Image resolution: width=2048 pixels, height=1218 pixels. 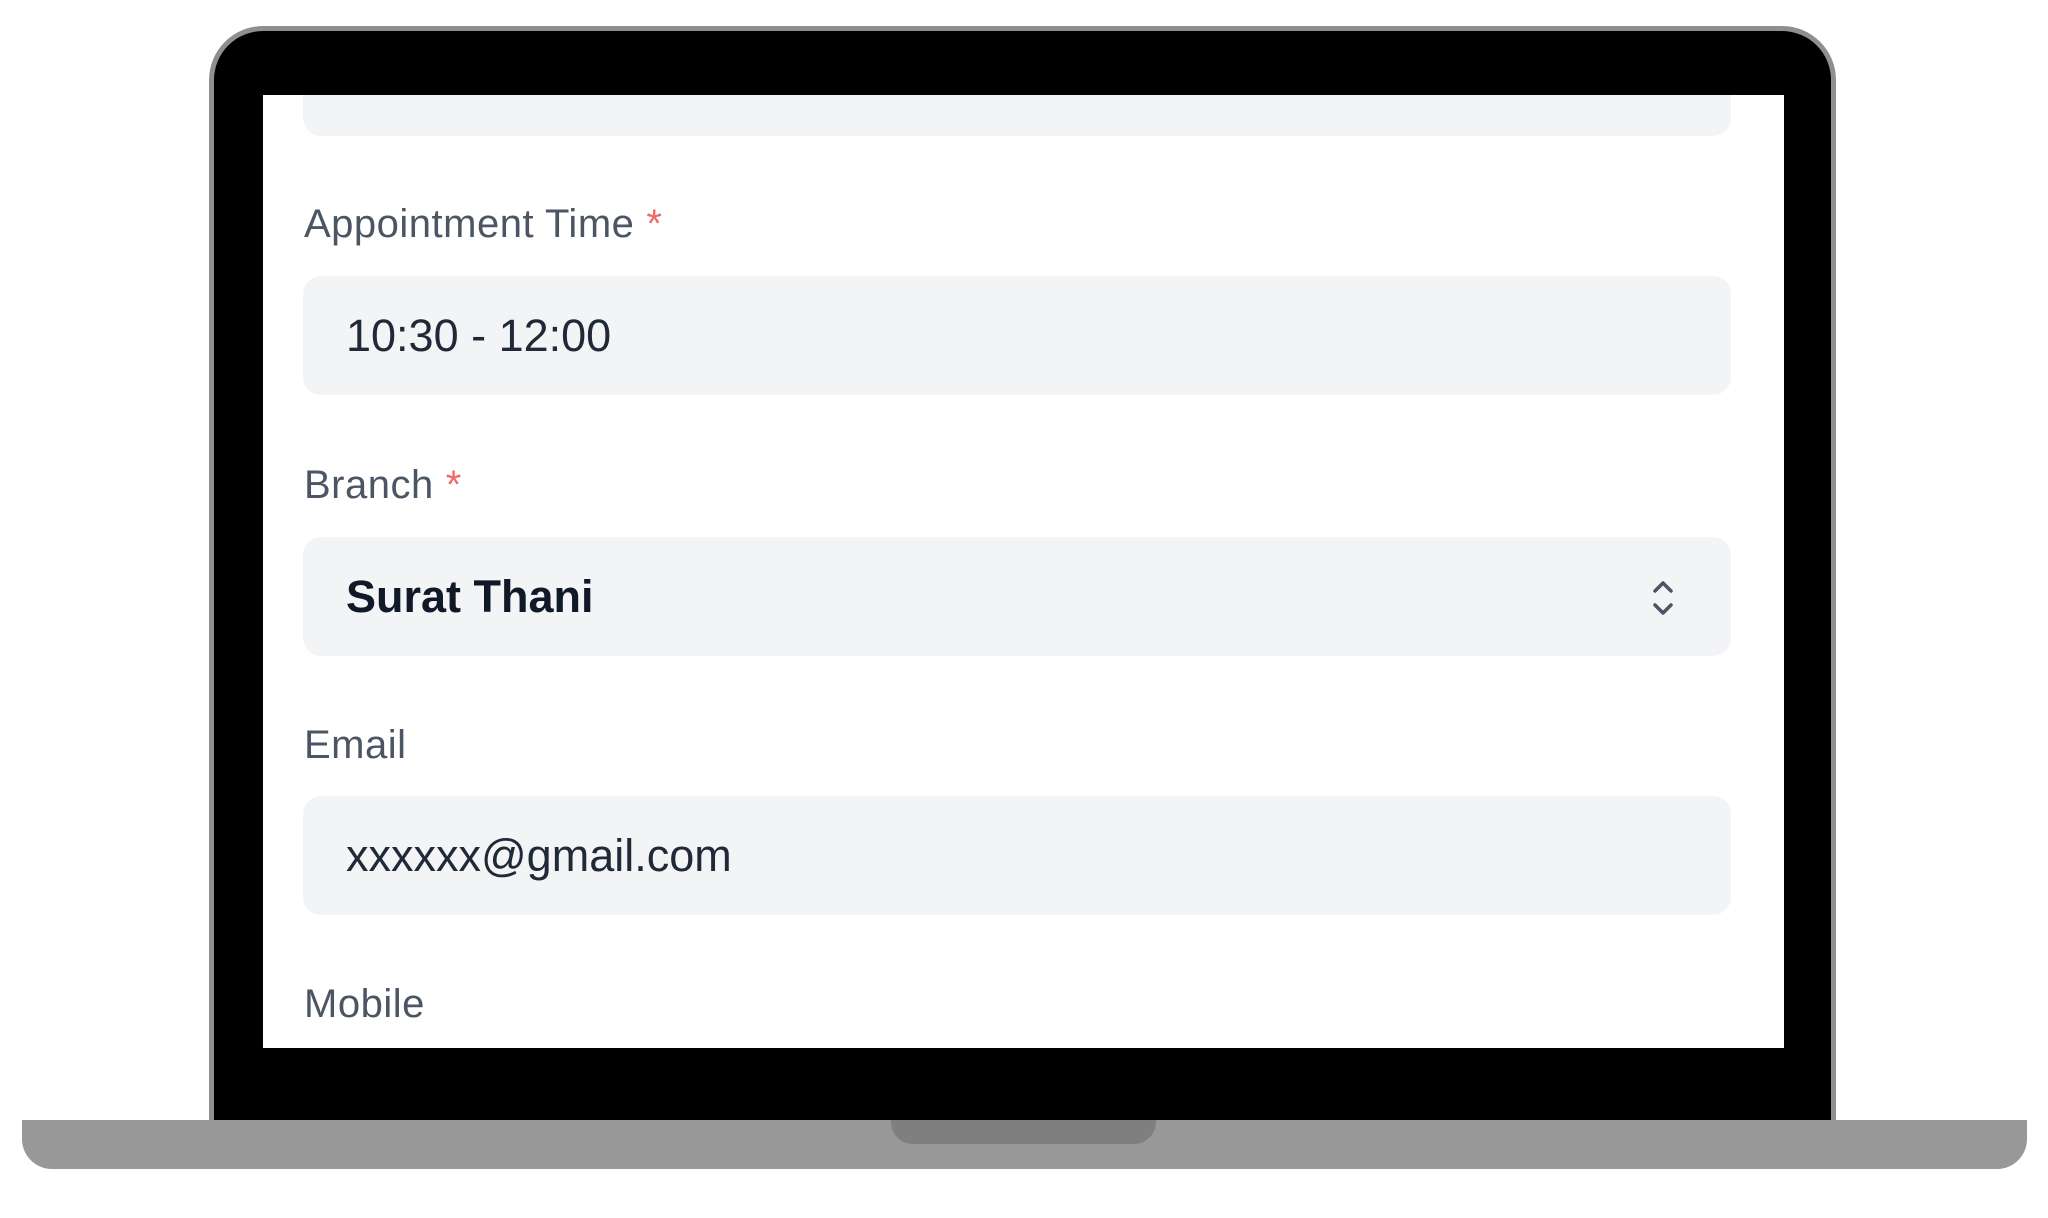 I want to click on email-label-text: Email, so click(x=355, y=745).